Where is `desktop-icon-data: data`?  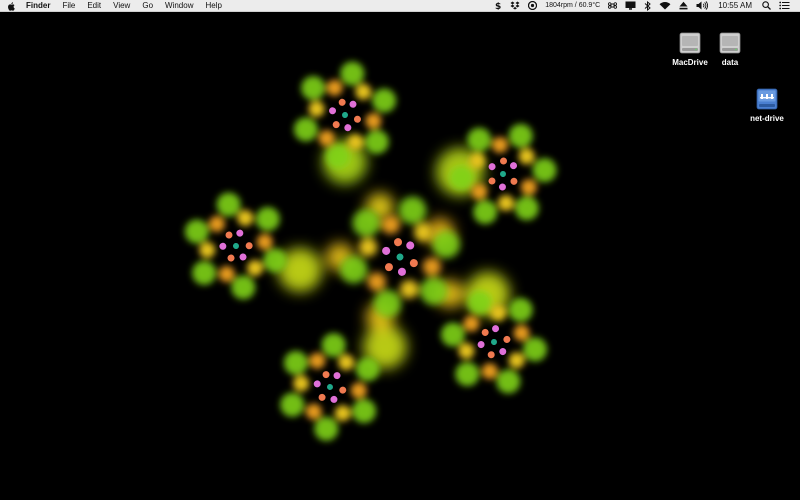
desktop-icon-data: data is located at coordinates (730, 48).